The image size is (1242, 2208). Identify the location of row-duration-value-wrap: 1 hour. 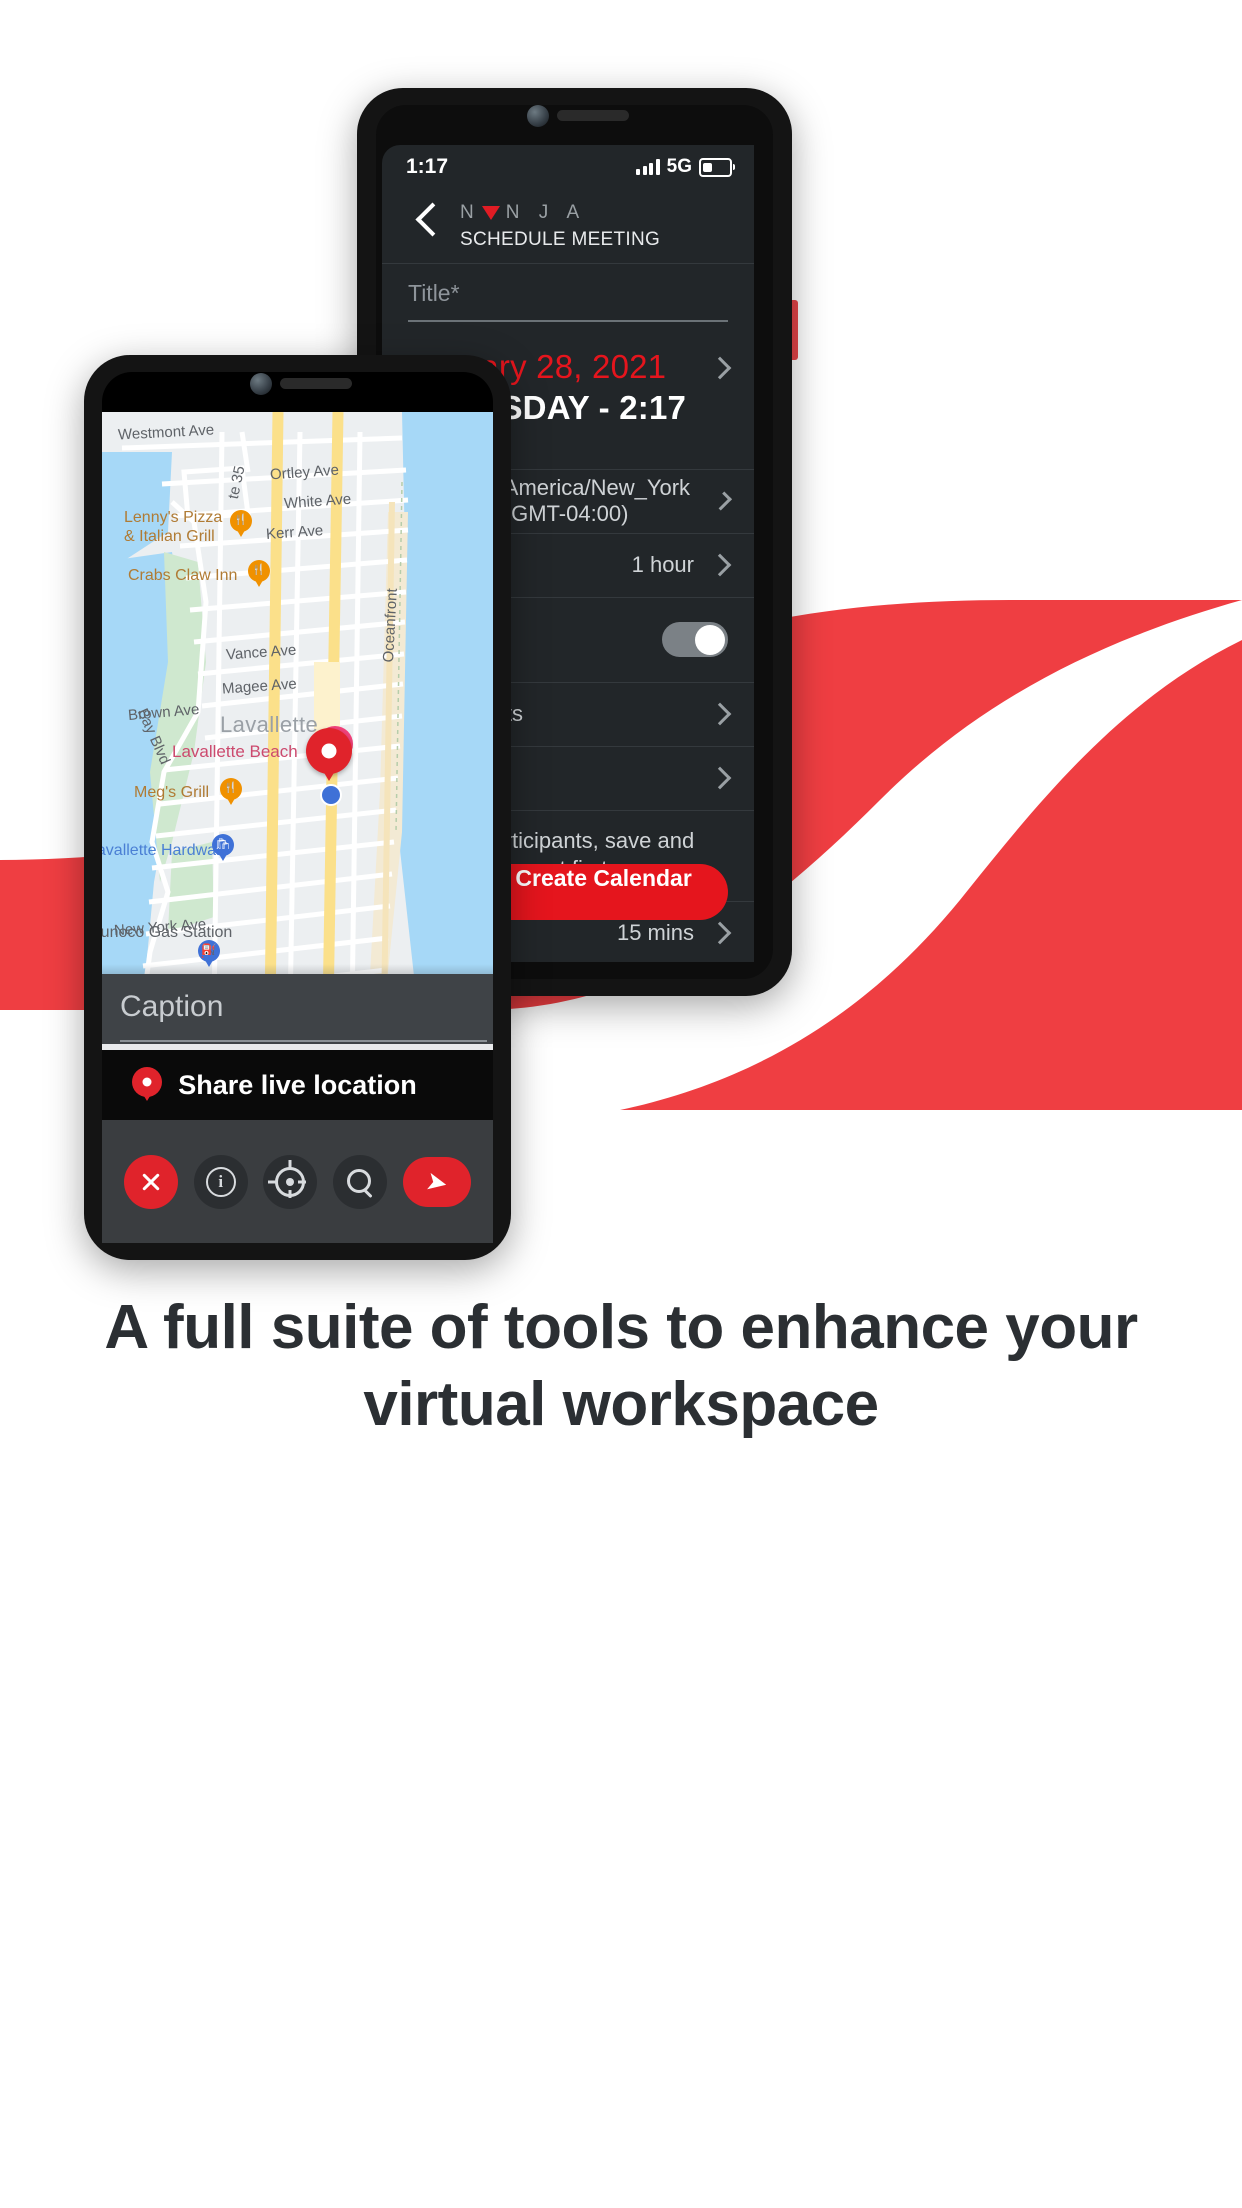
(681, 565).